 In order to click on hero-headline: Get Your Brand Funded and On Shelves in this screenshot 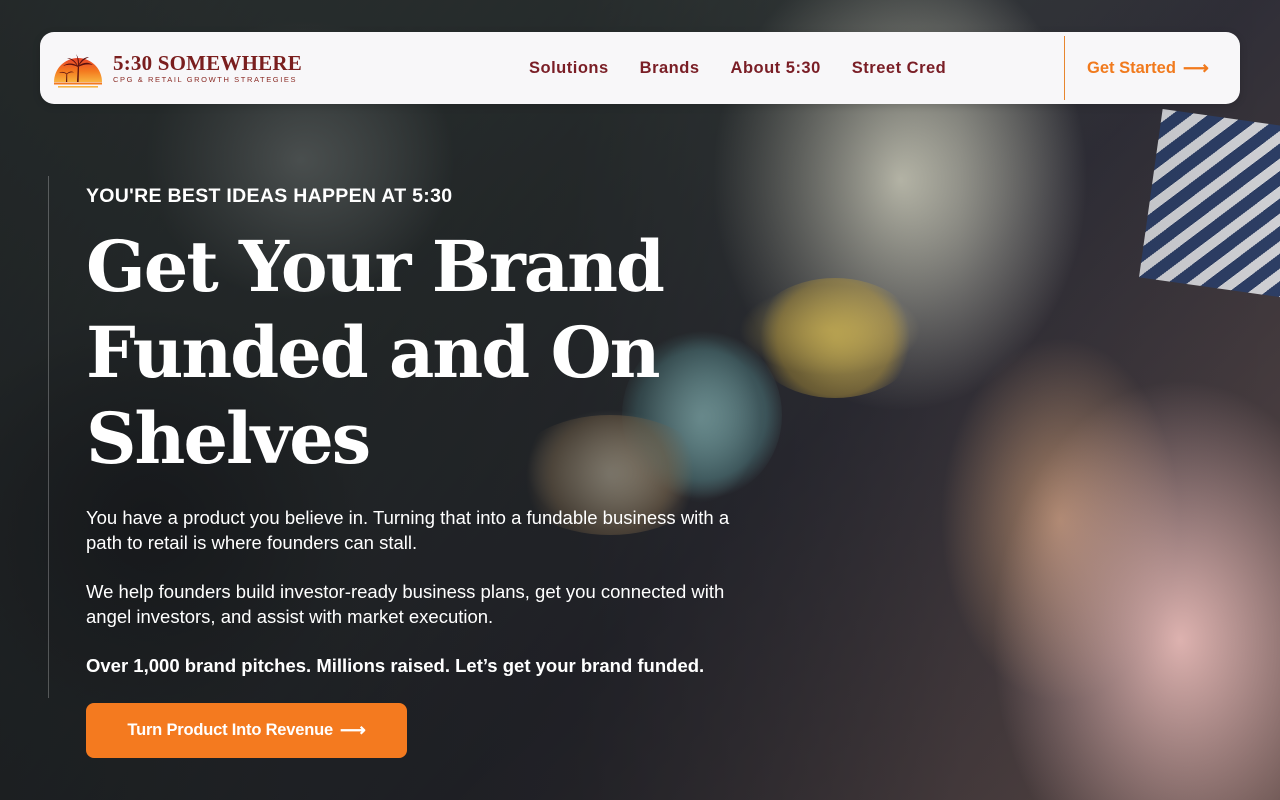, I will do `click(375, 352)`.